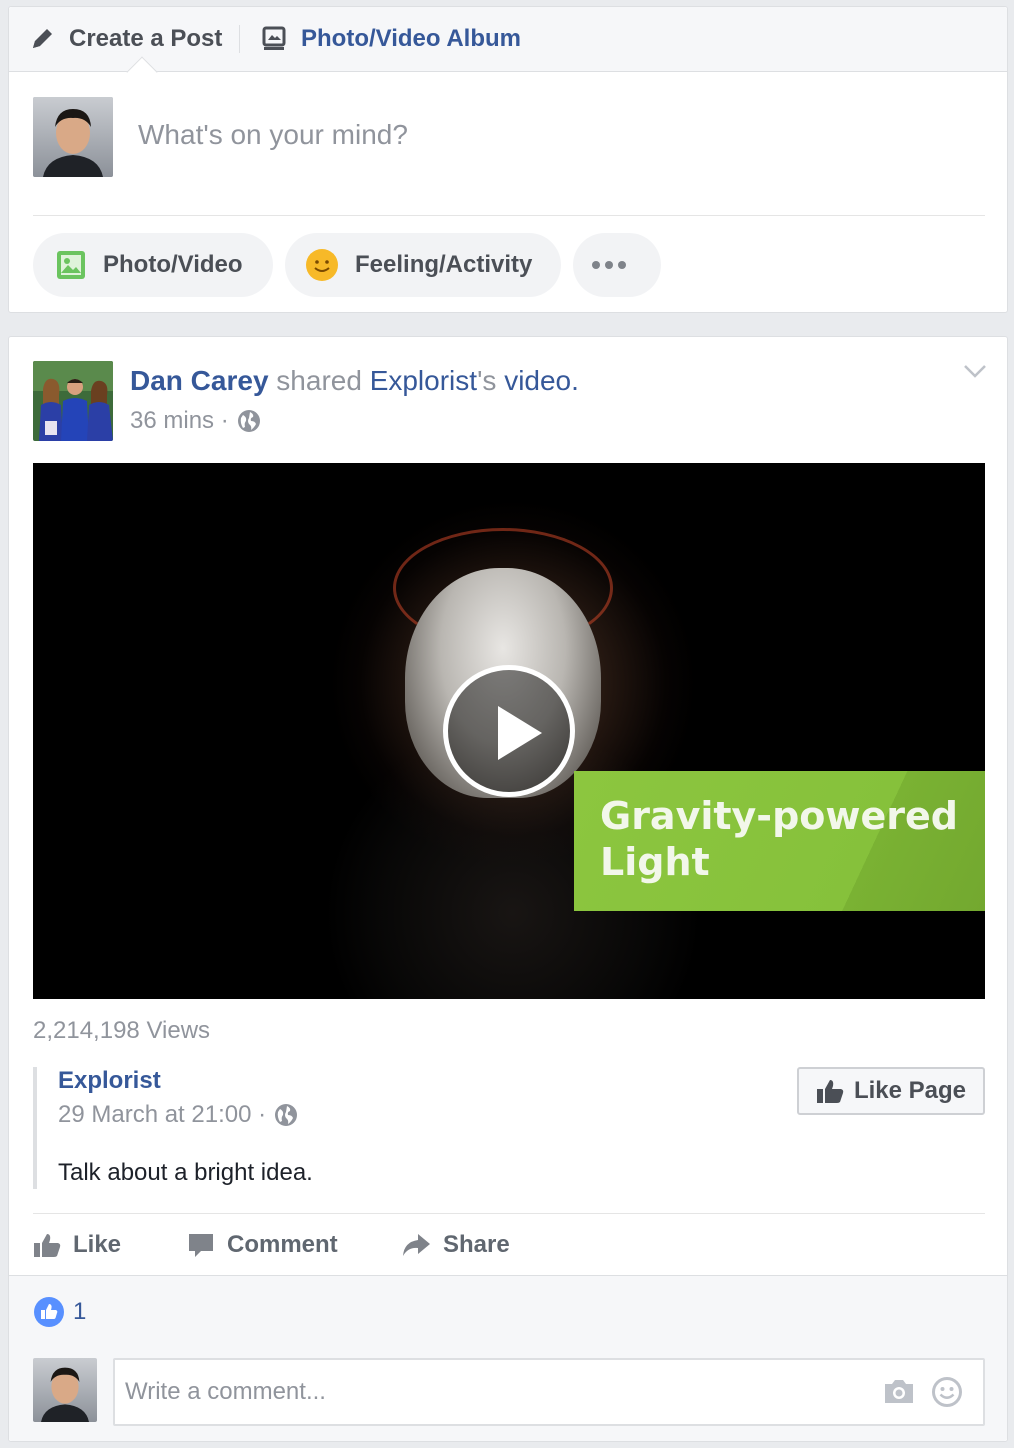 The image size is (1014, 1448). What do you see at coordinates (97, 1244) in the screenshot?
I see `like-label: Like` at bounding box center [97, 1244].